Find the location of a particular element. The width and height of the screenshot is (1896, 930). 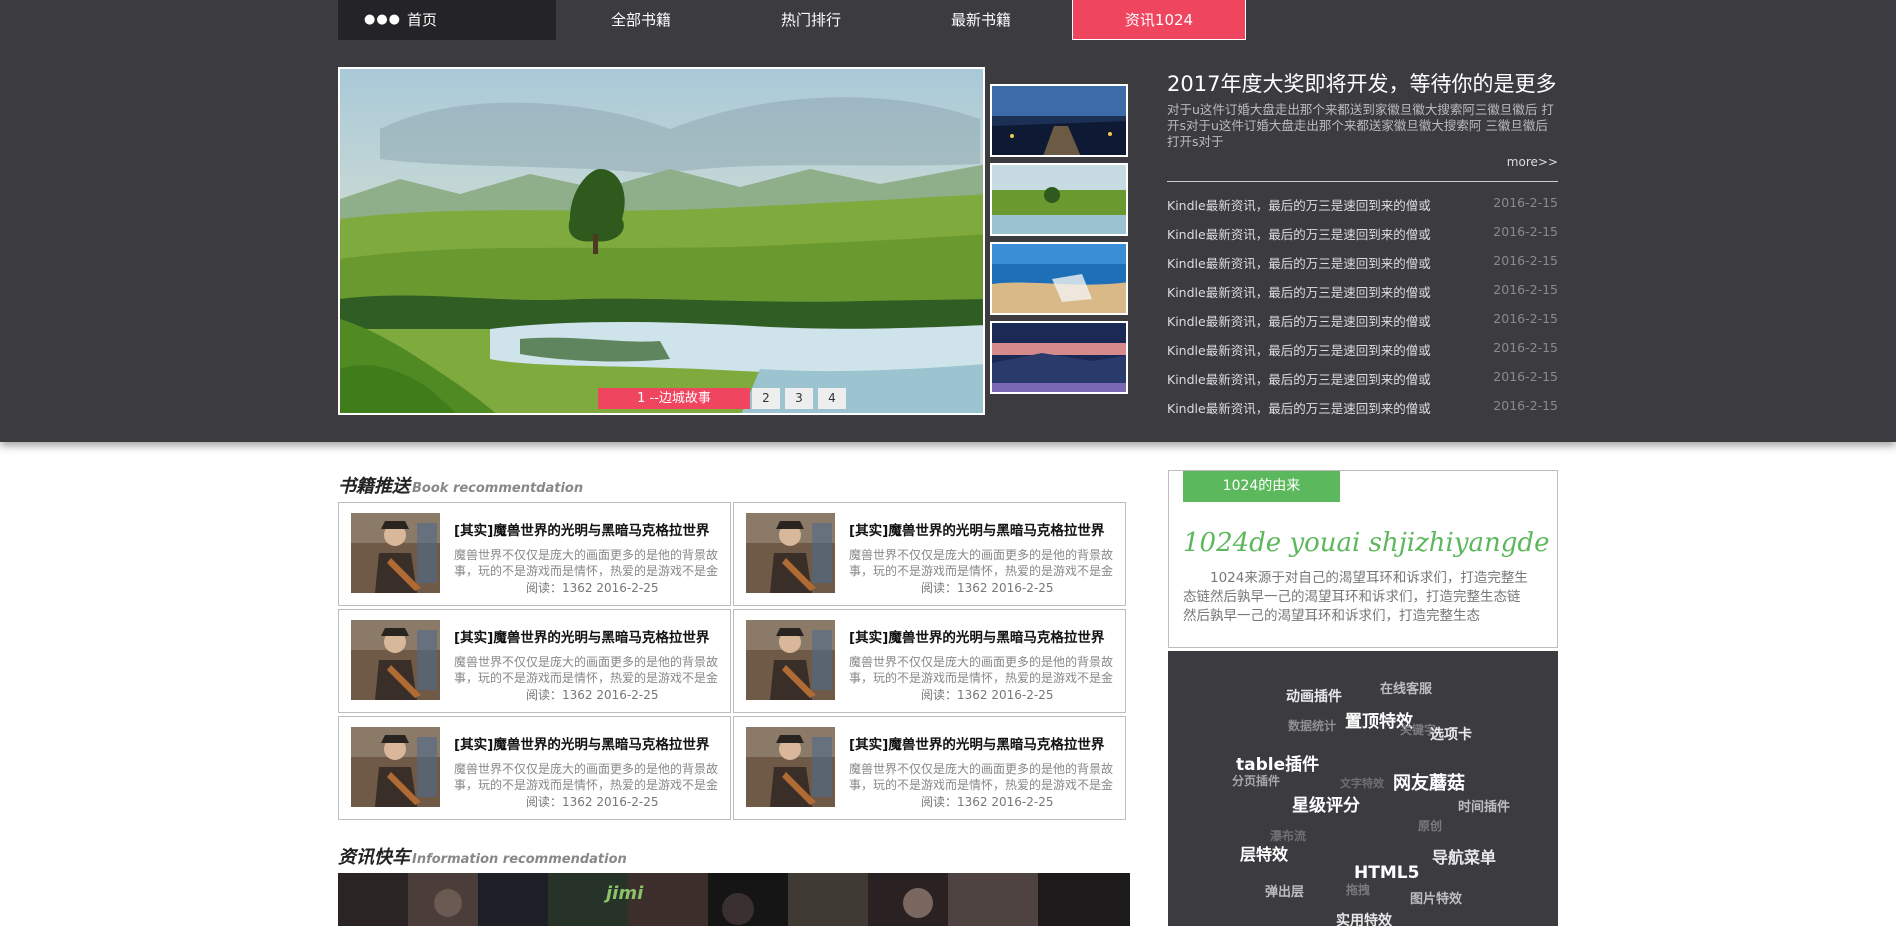

tag-cloud-item: 实用特效 is located at coordinates (1364, 920).